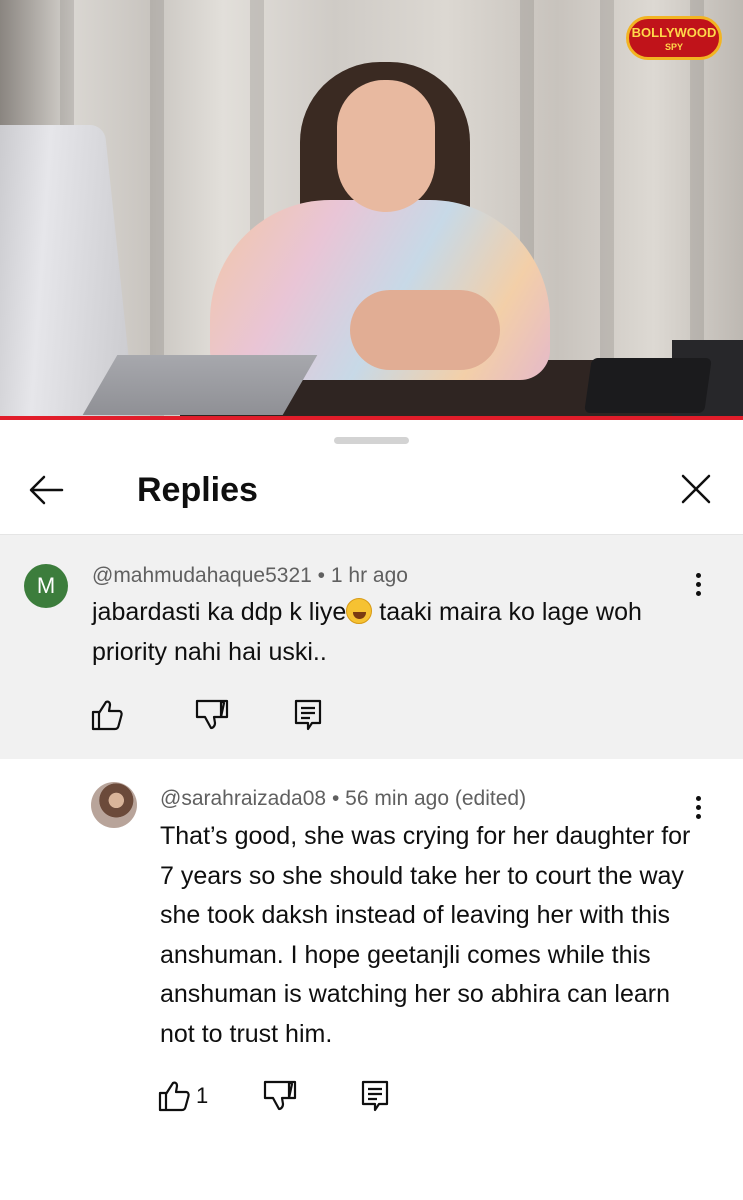  Describe the element at coordinates (369, 575) in the screenshot. I see `comment-time: 1 hr ago` at that location.